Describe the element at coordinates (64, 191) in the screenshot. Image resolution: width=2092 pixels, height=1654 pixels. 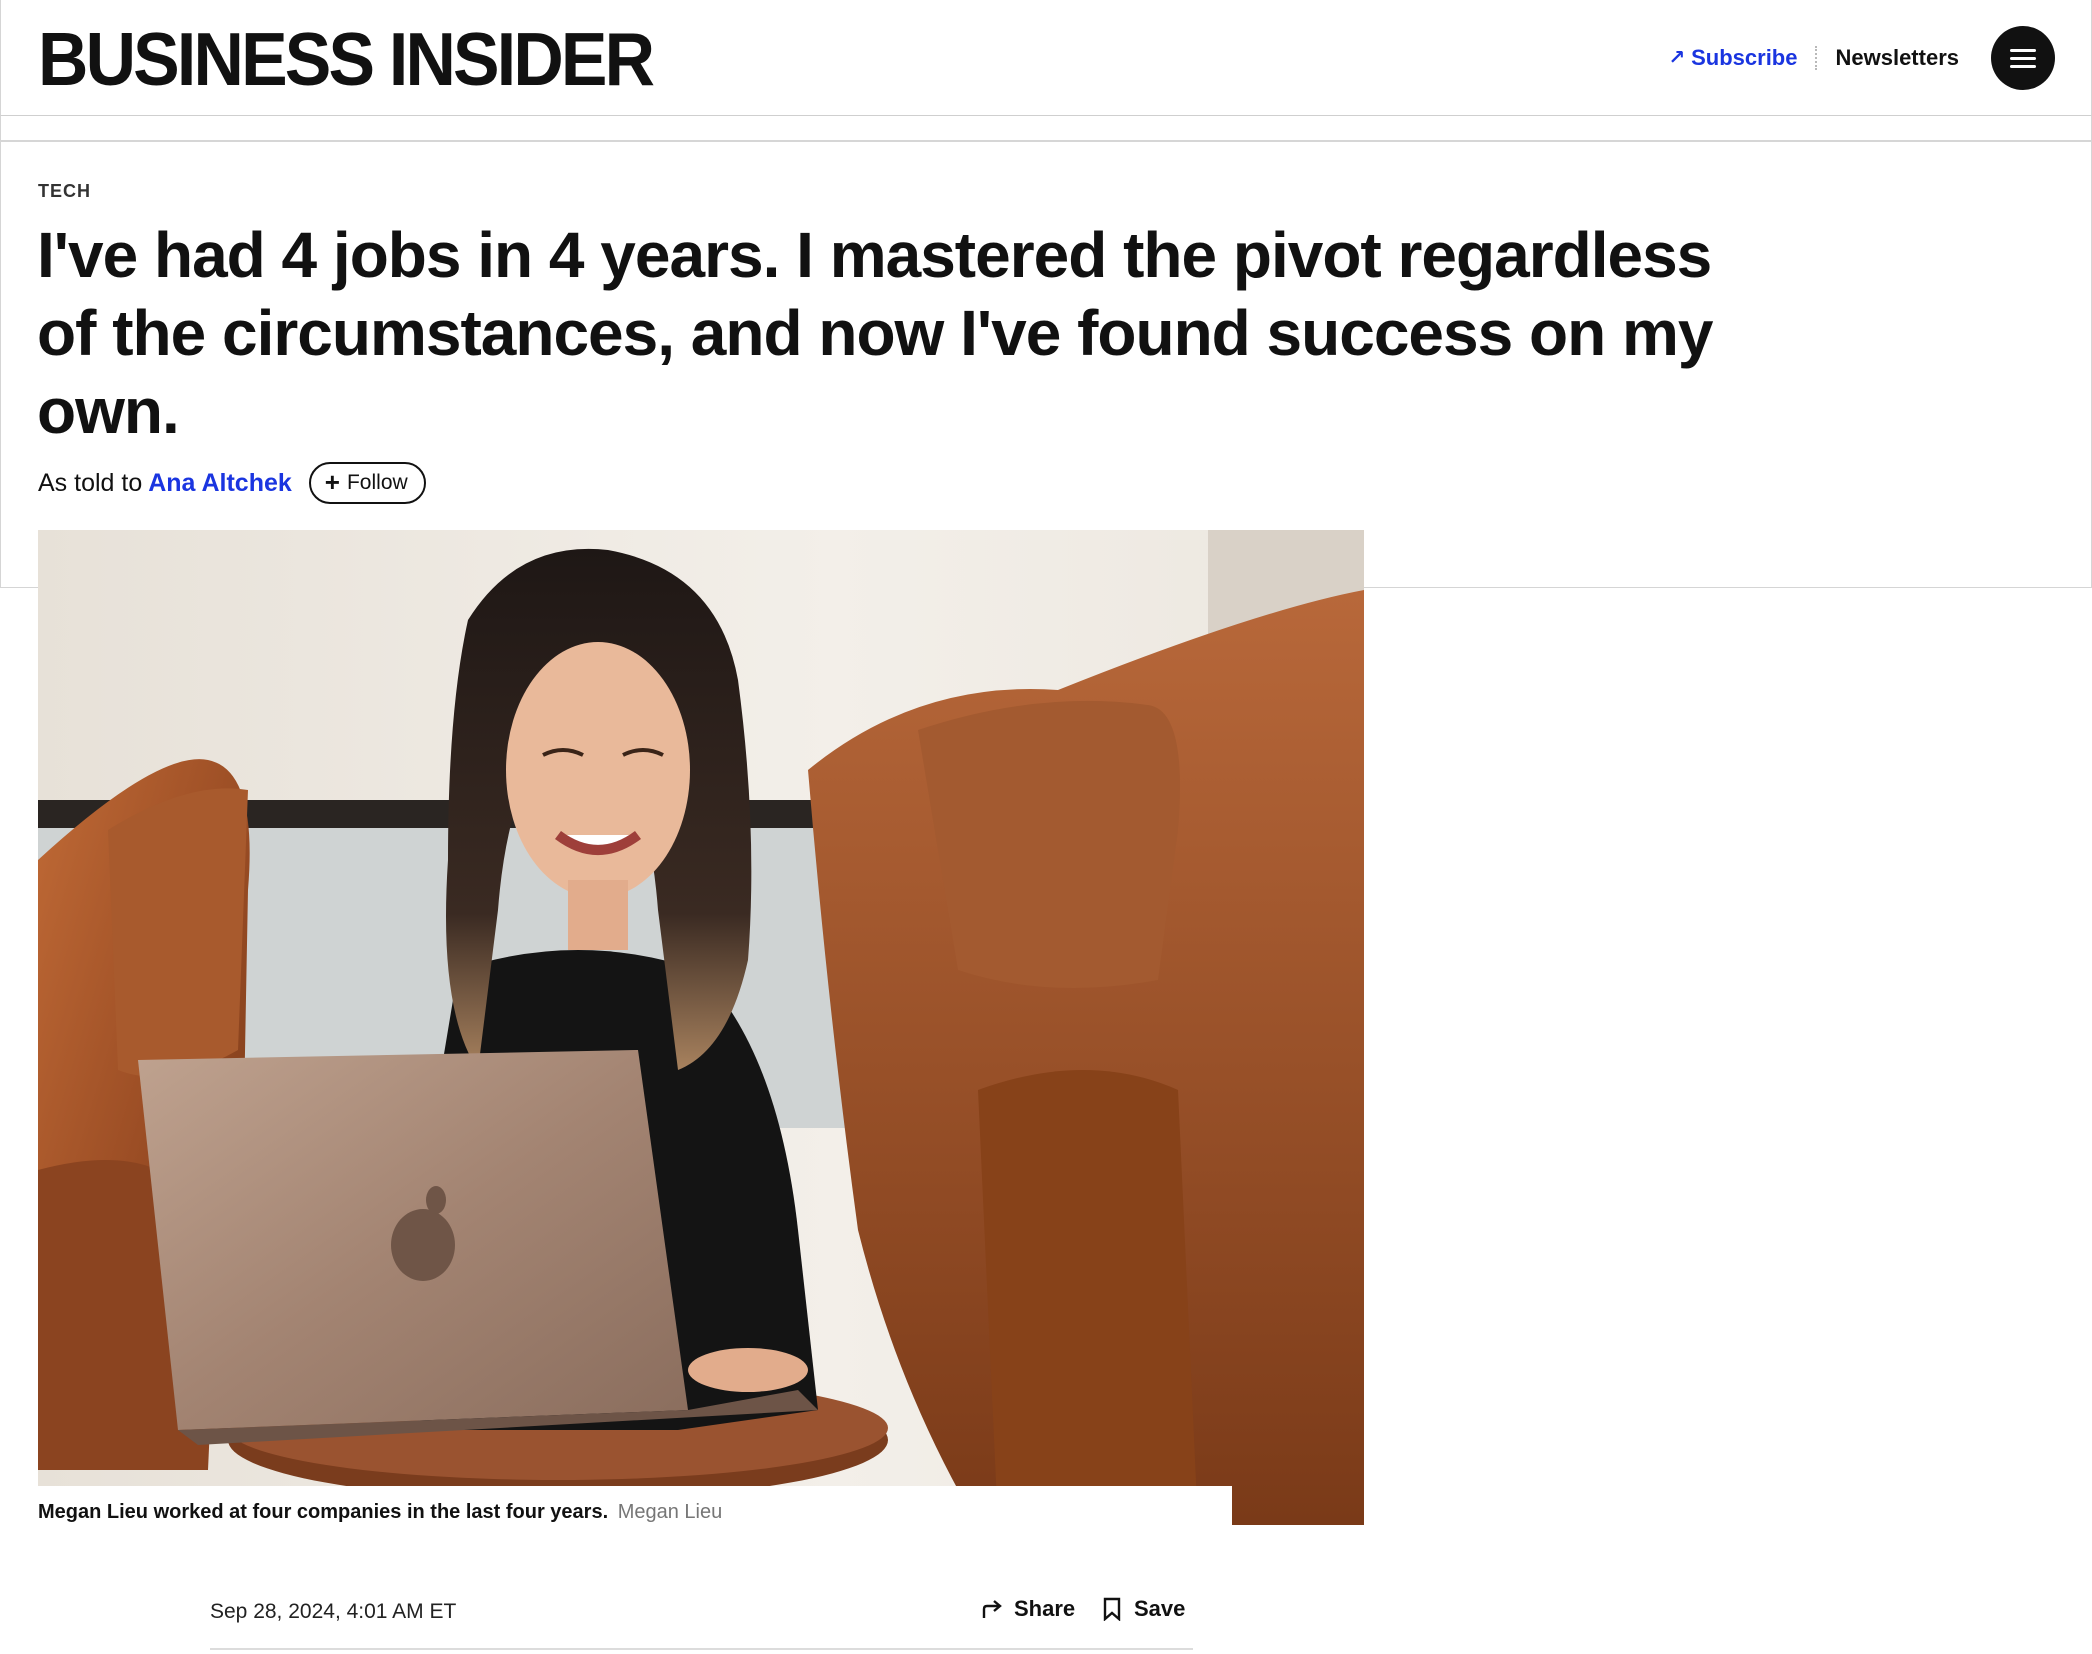
I see `article-category: TECH` at that location.